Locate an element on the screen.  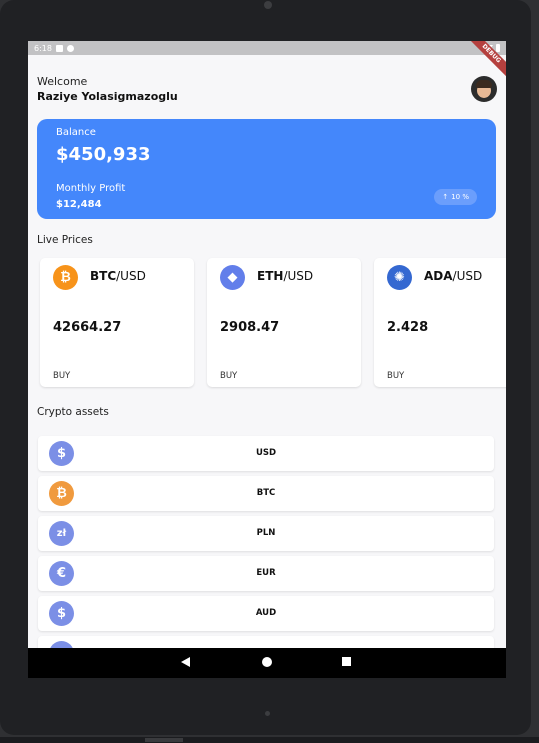
arrow-up-icon: ↑ is located at coordinates (445, 197).